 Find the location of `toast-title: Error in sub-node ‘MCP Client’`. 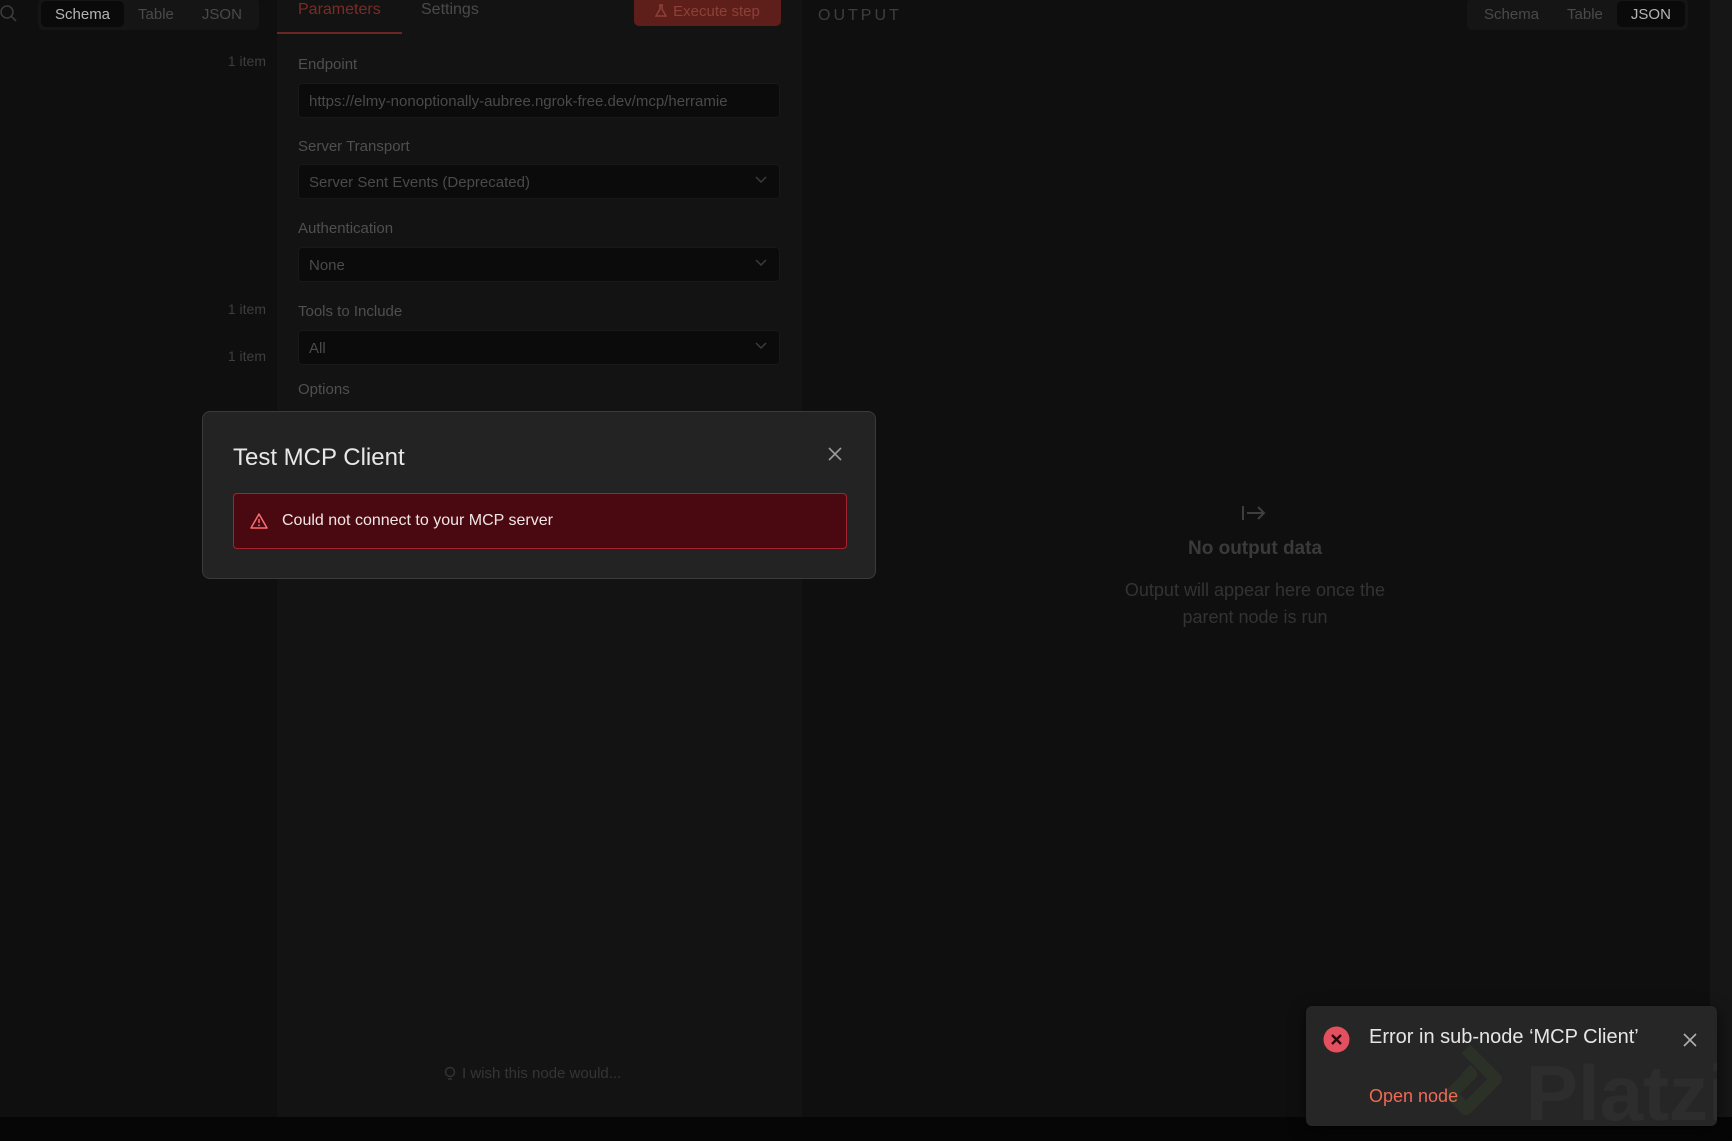

toast-title: Error in sub-node ‘MCP Client’ is located at coordinates (1504, 1037).